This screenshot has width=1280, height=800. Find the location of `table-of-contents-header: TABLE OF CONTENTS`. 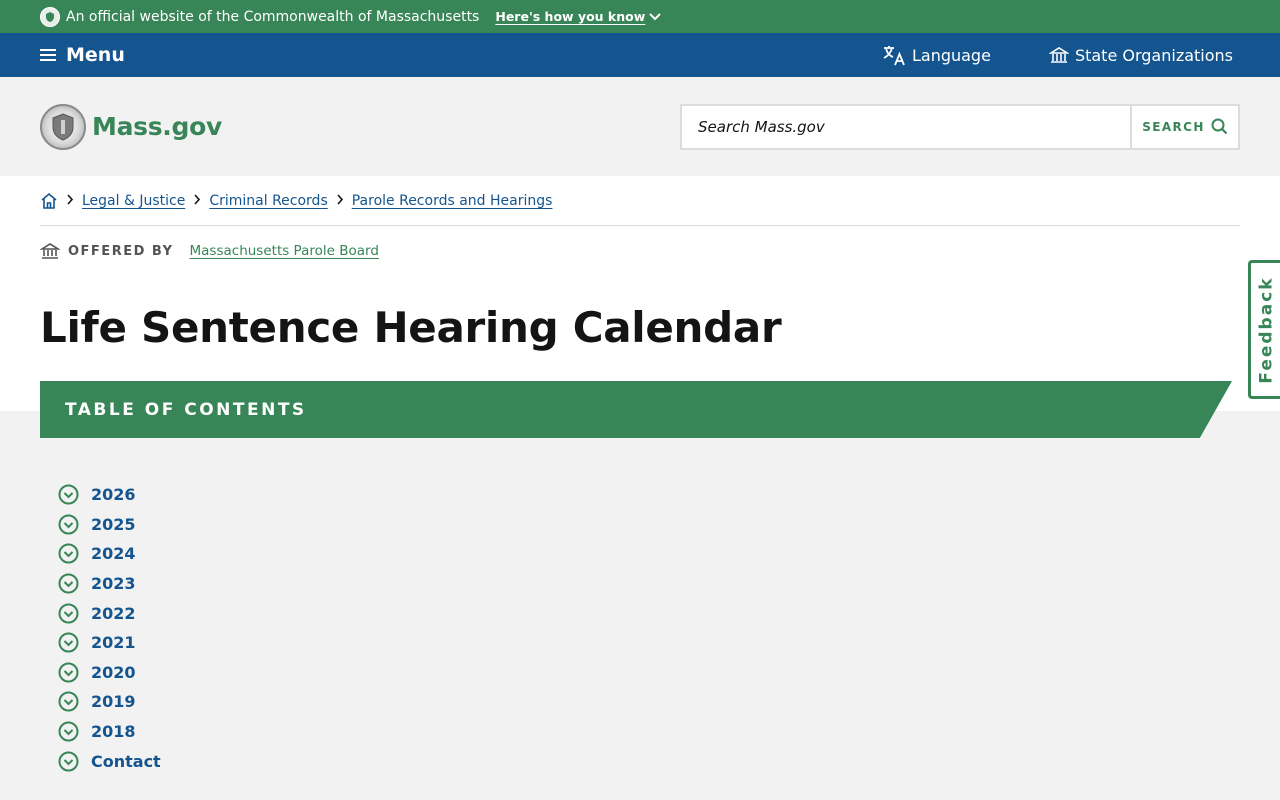

table-of-contents-header: TABLE OF CONTENTS is located at coordinates (636, 409).